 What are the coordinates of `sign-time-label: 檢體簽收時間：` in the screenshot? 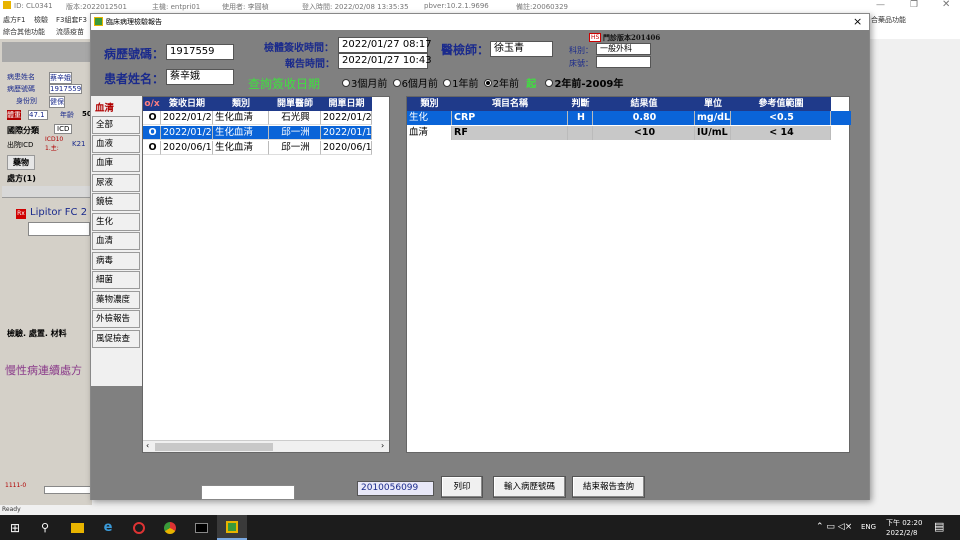 It's located at (299, 48).